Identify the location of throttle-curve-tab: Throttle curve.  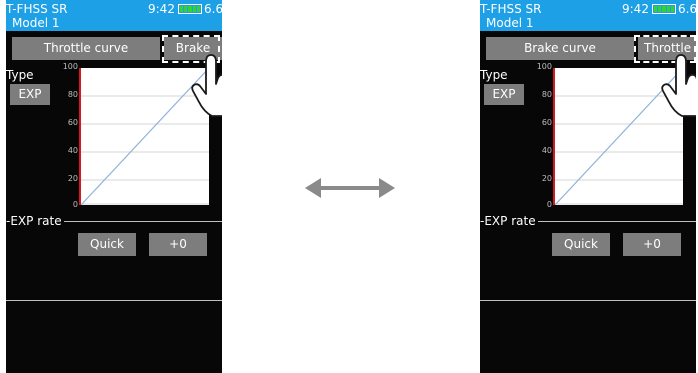
(86, 48).